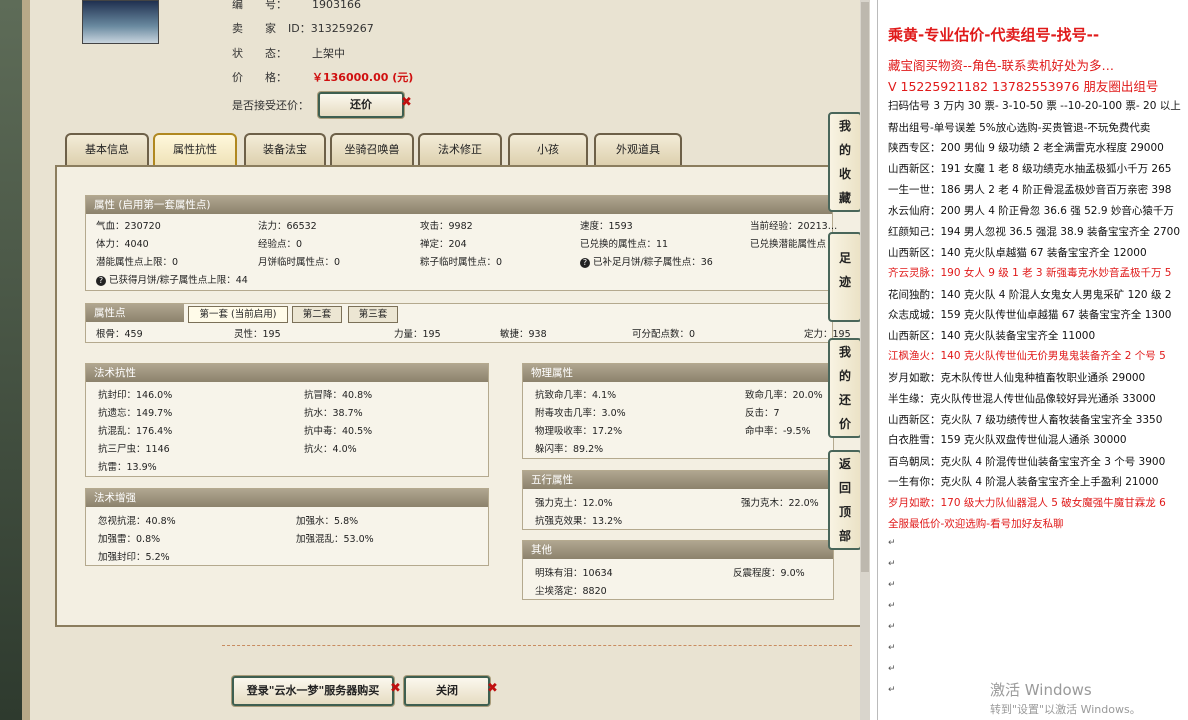 Image resolution: width=1188 pixels, height=720 pixels. What do you see at coordinates (762, 413) in the screenshot?
I see `phys-item: 反击：7` at bounding box center [762, 413].